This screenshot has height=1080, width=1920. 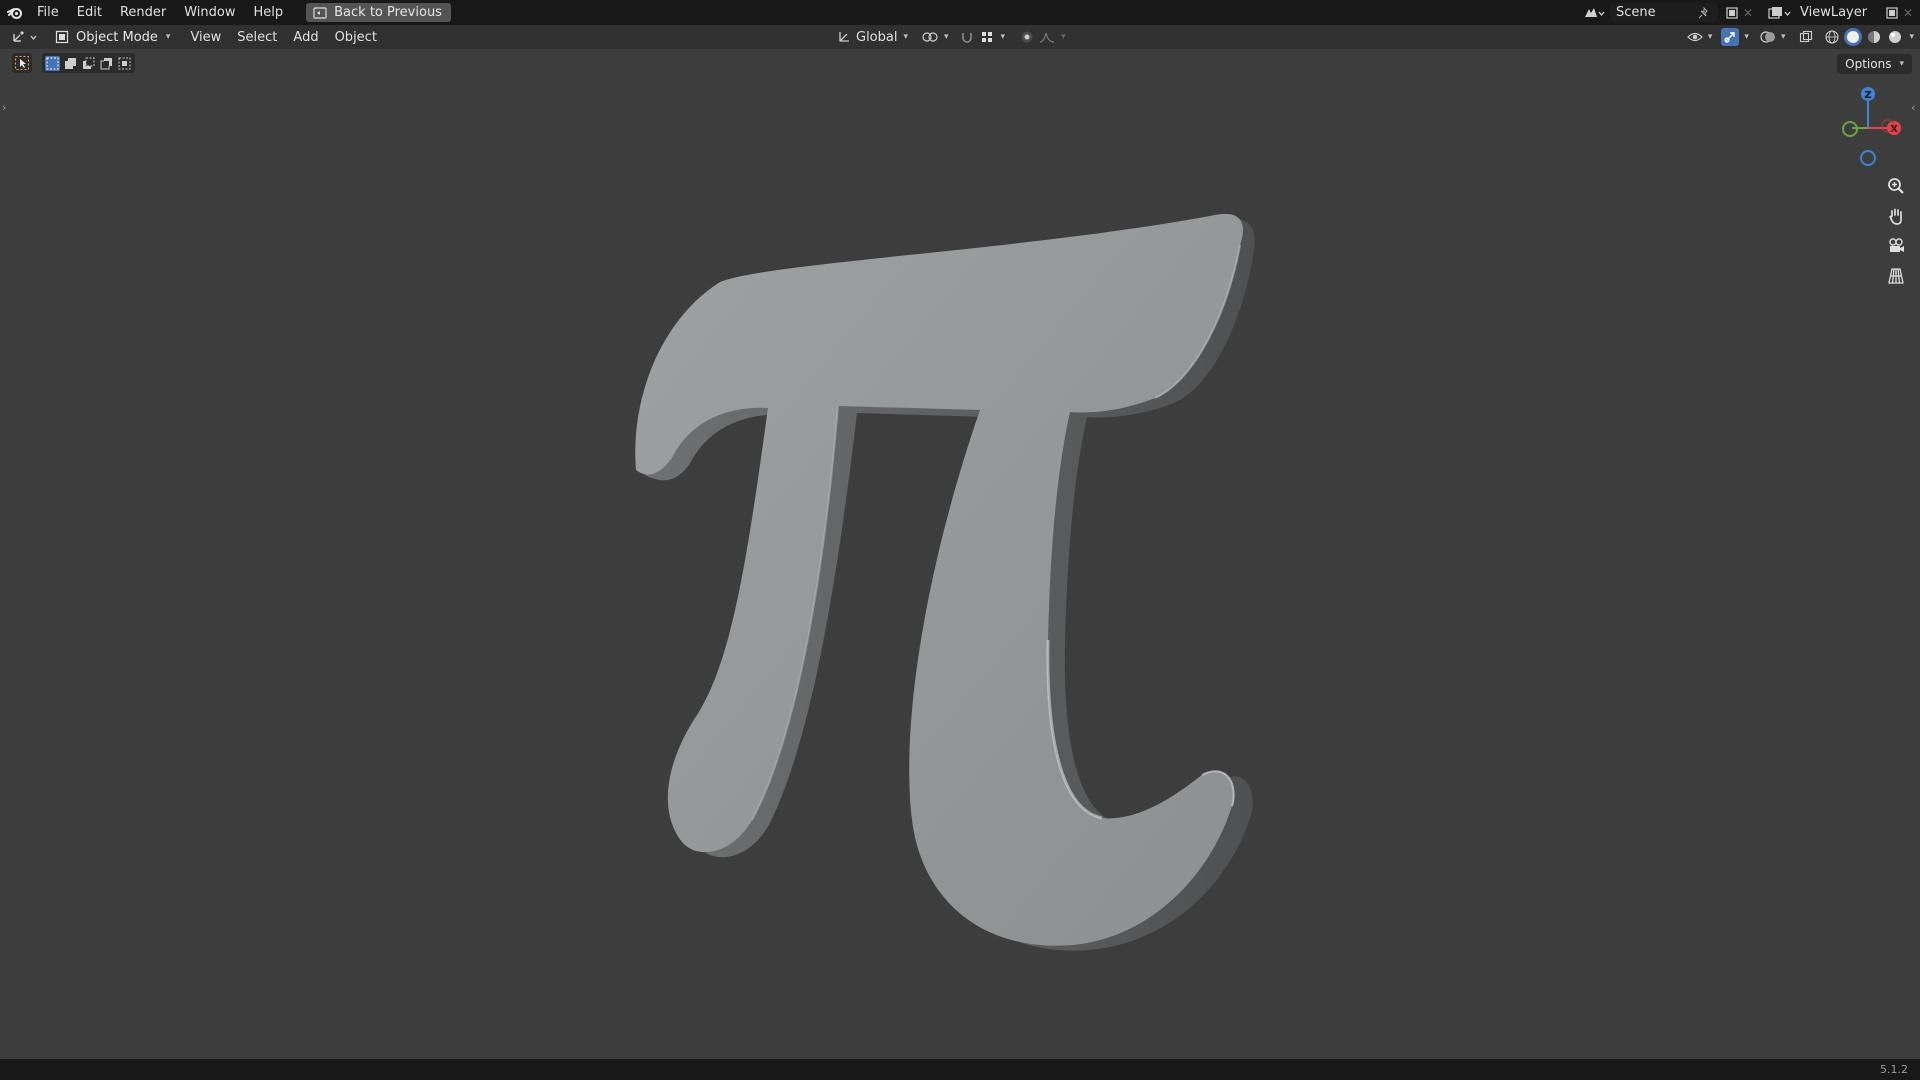 What do you see at coordinates (1870, 127) in the screenshot?
I see `navigation-gizmo: Z X` at bounding box center [1870, 127].